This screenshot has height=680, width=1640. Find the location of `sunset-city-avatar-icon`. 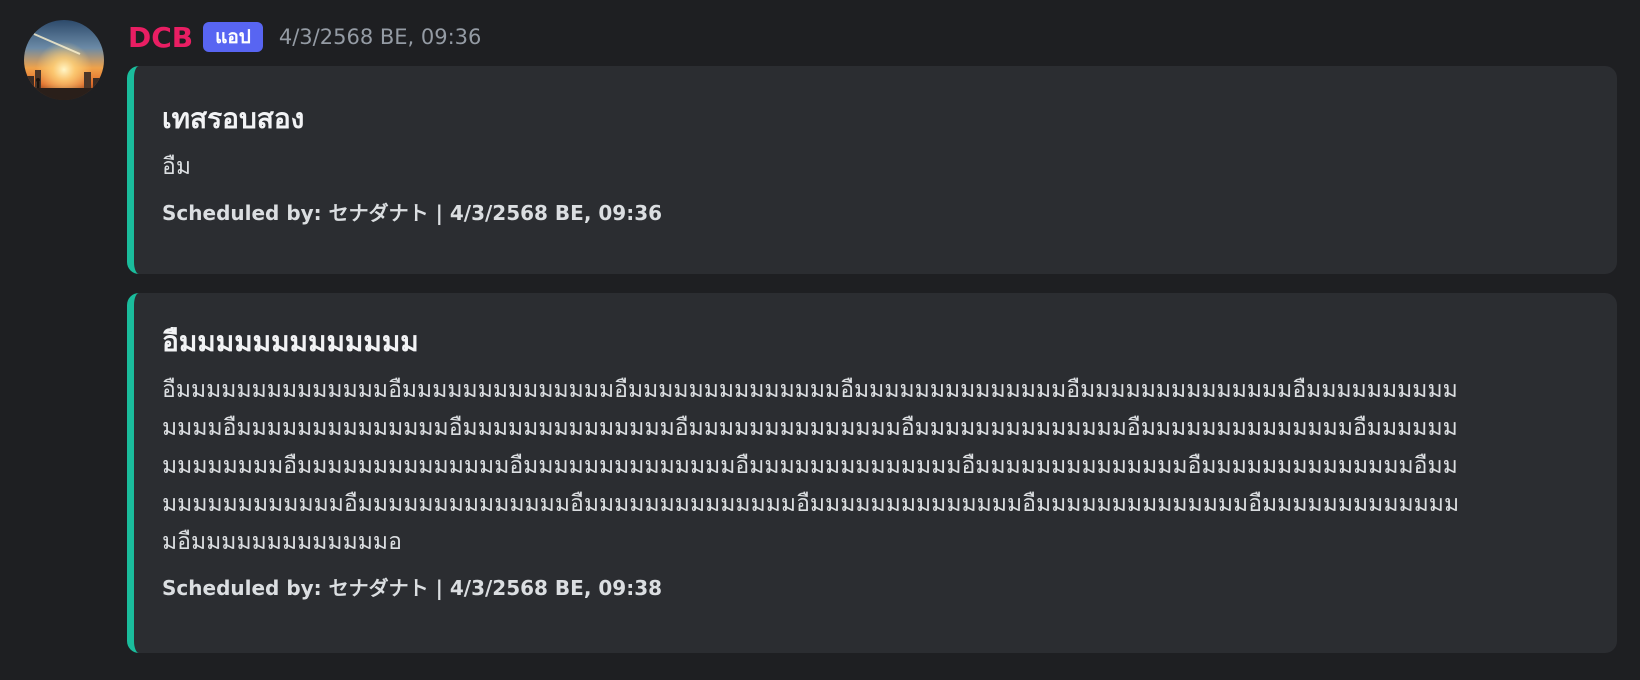

sunset-city-avatar-icon is located at coordinates (64, 60).